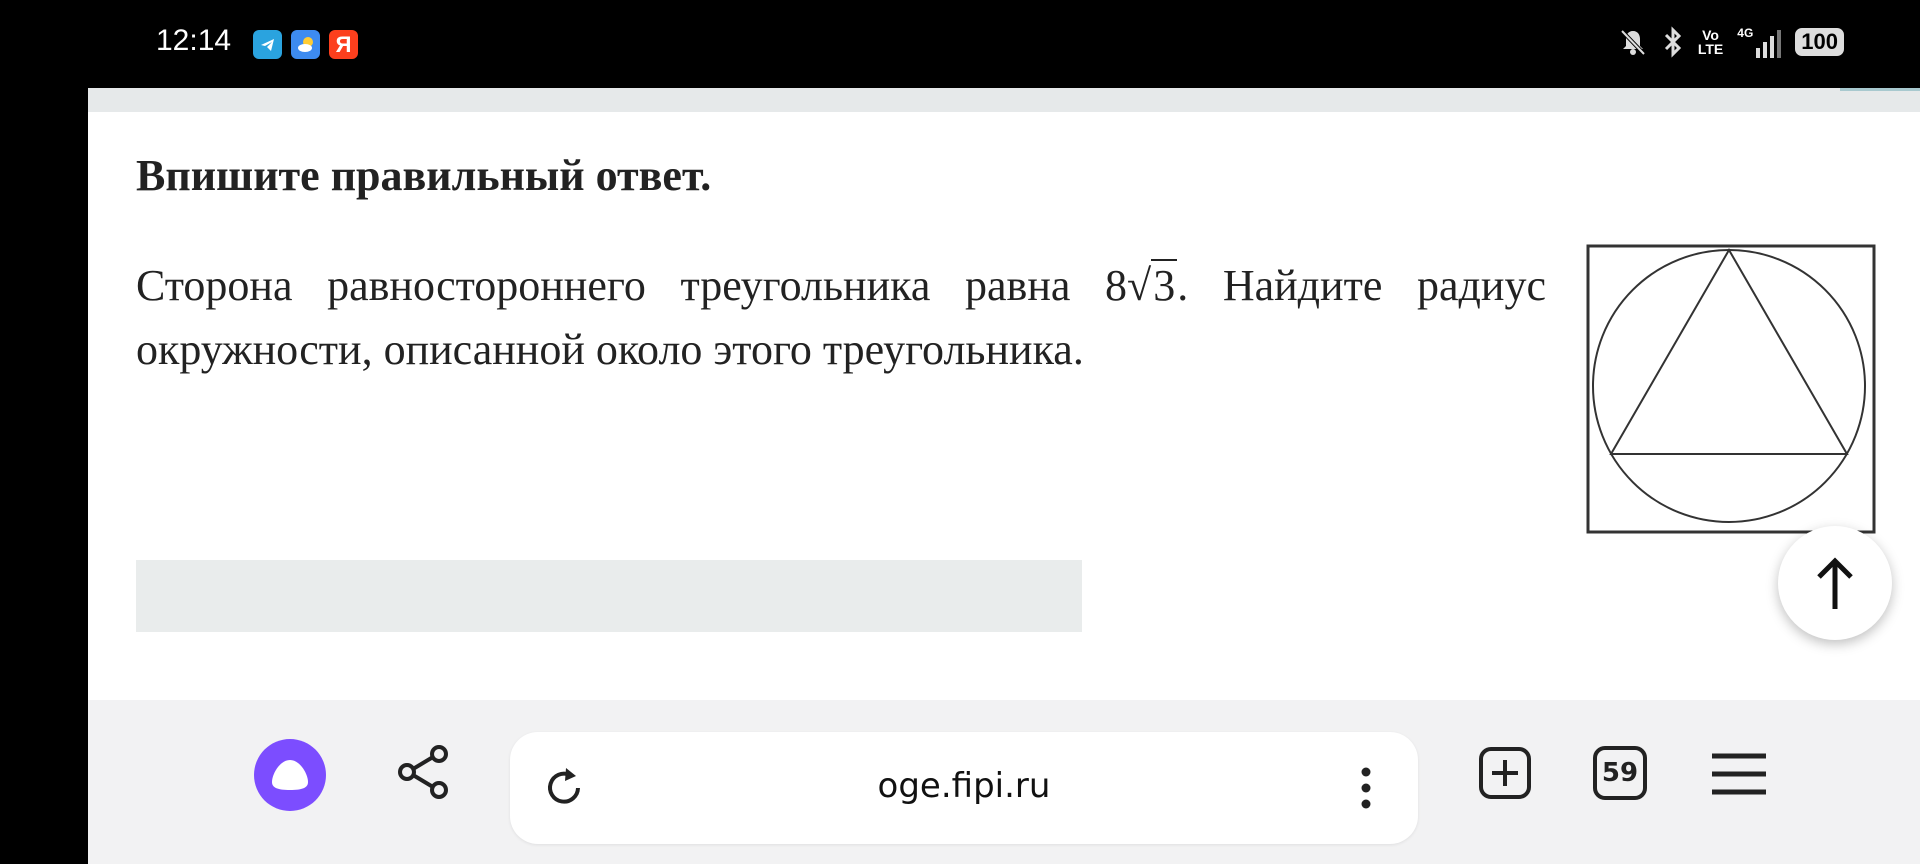 This screenshot has width=1920, height=864. I want to click on top-strip, so click(1004, 100).